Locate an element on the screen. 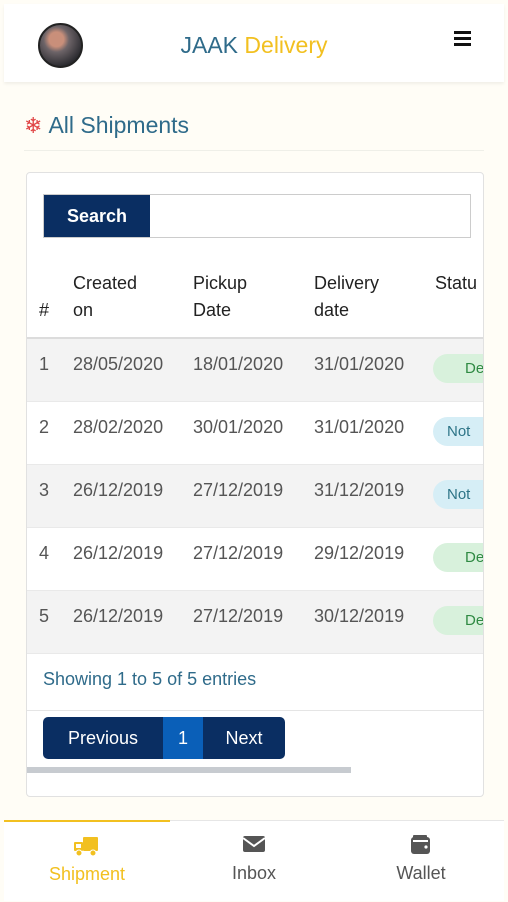 The height and width of the screenshot is (902, 508). created-on-cell: 28/02/2020 is located at coordinates (118, 427).